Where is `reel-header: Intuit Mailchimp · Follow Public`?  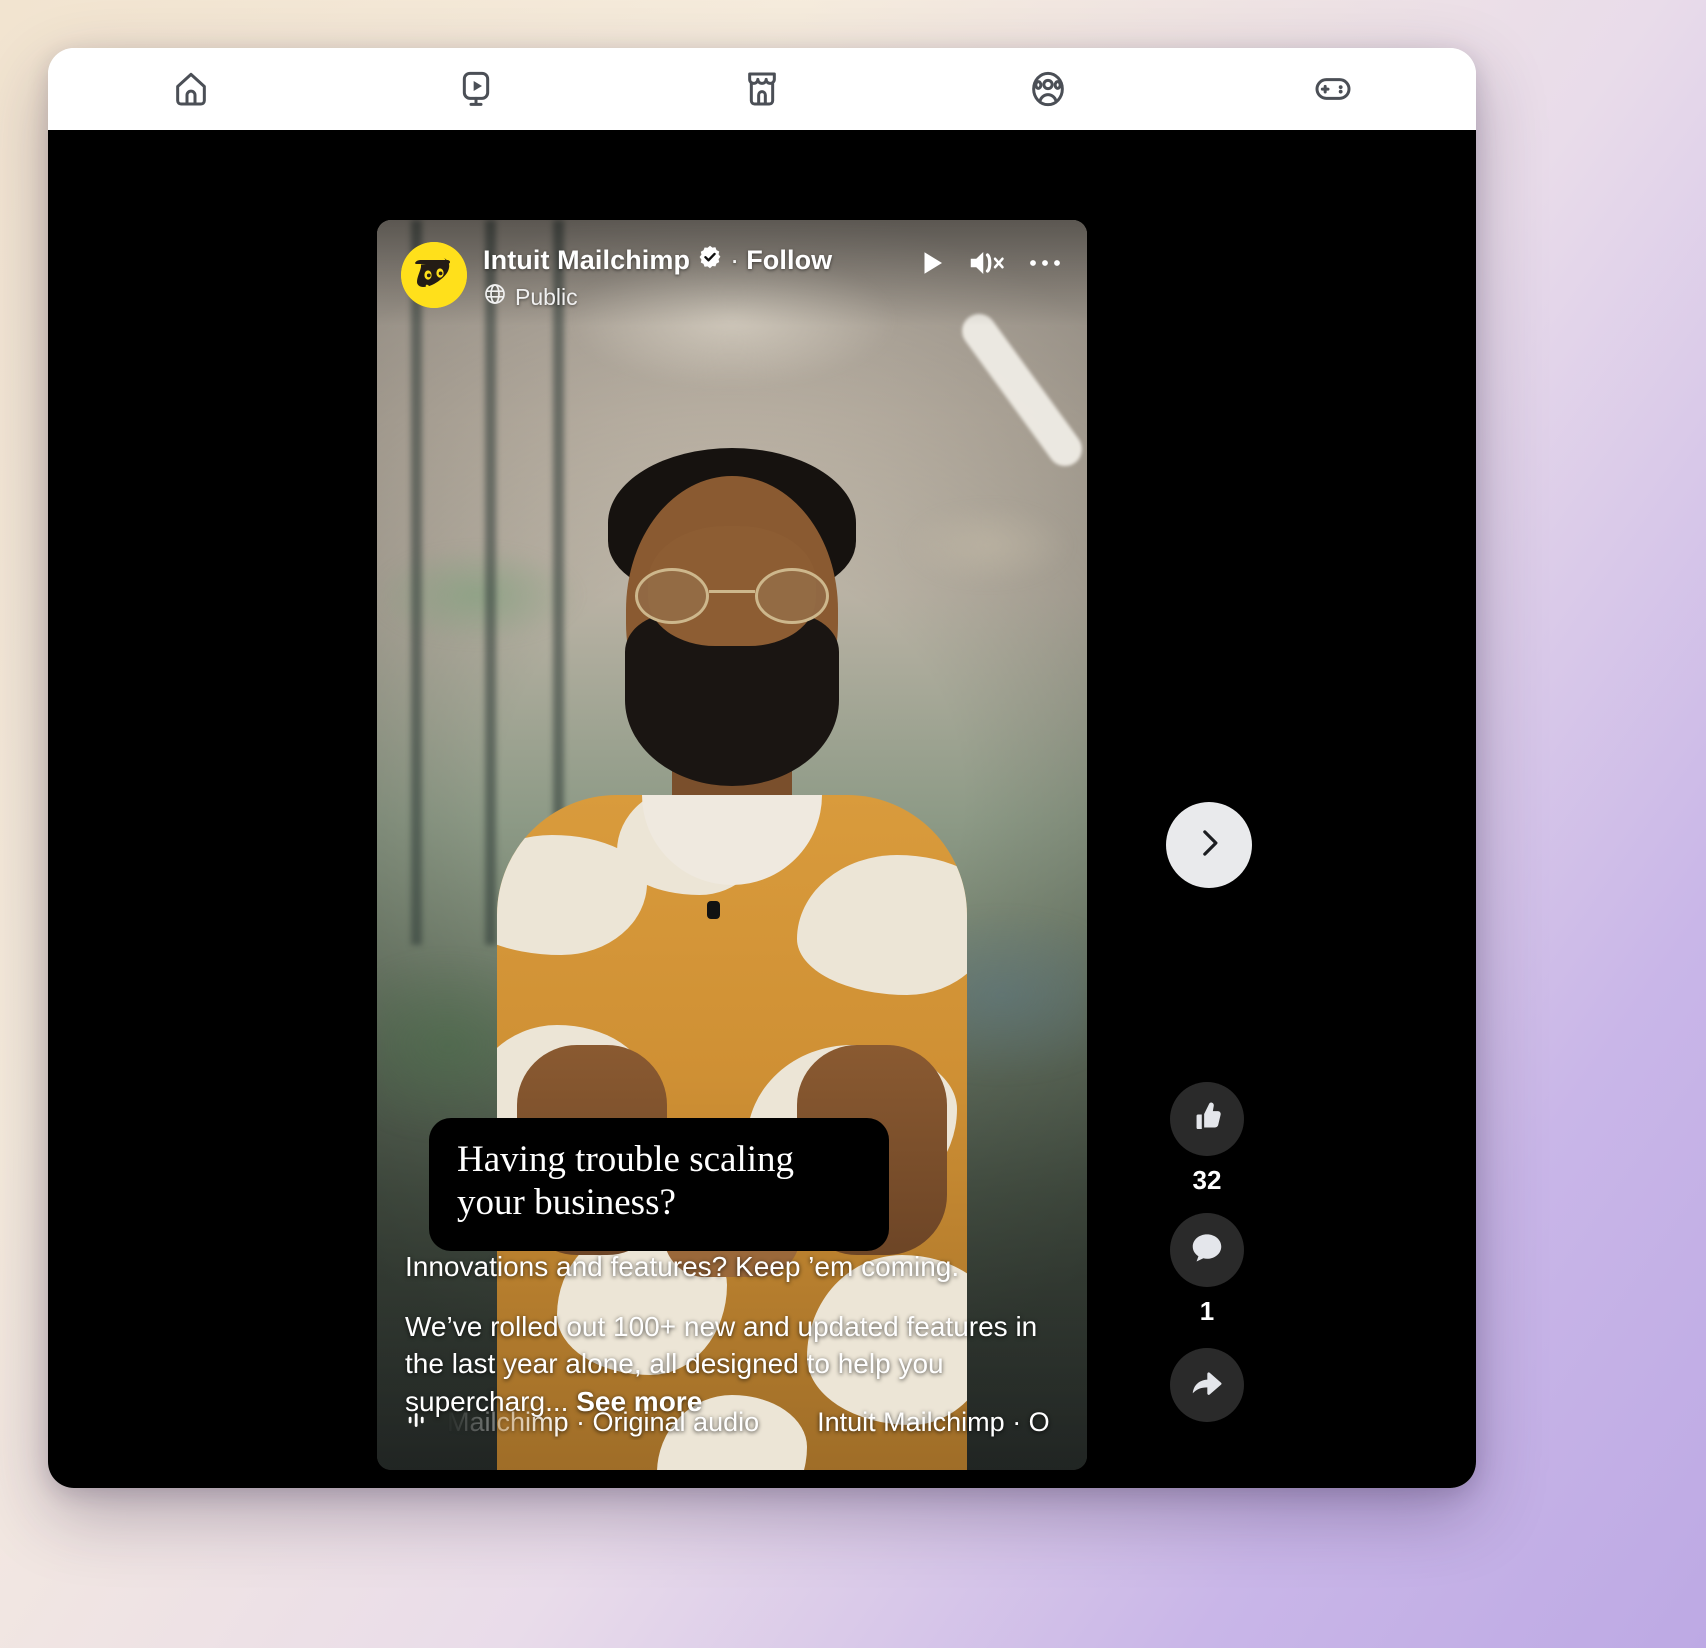
reel-header: Intuit Mailchimp · Follow Public is located at coordinates (732, 273).